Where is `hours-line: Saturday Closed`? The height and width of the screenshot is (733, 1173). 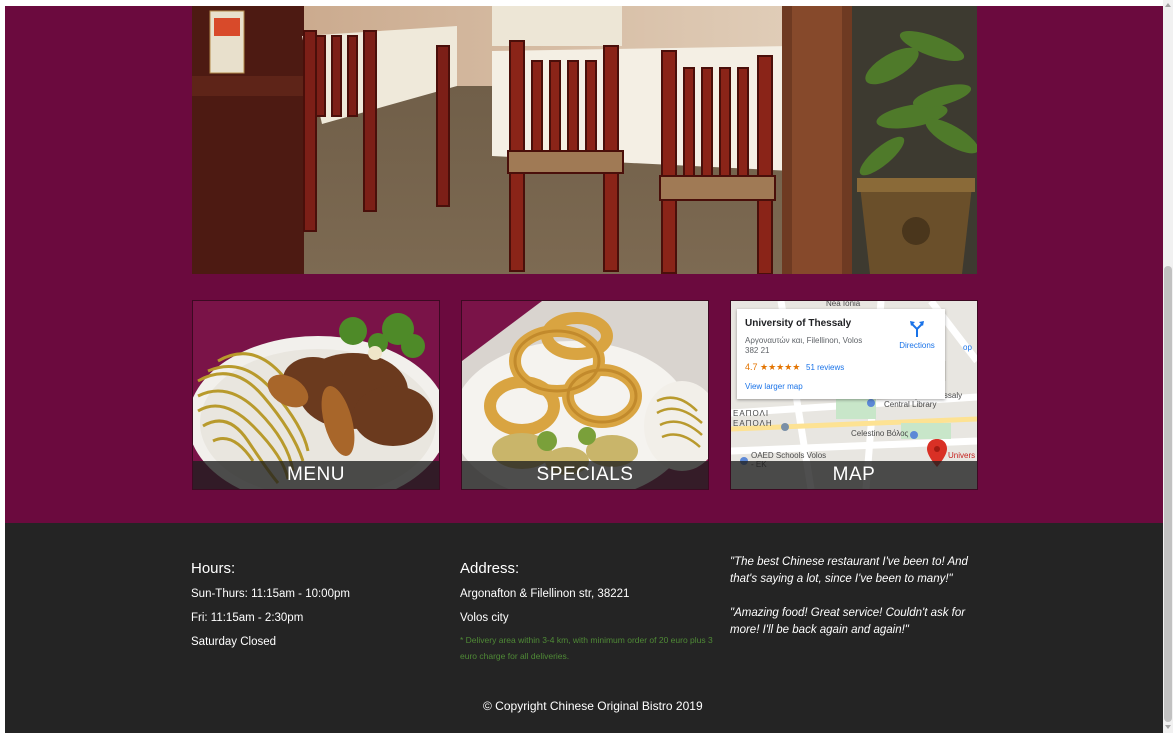
hours-line: Saturday Closed is located at coordinates (234, 642).